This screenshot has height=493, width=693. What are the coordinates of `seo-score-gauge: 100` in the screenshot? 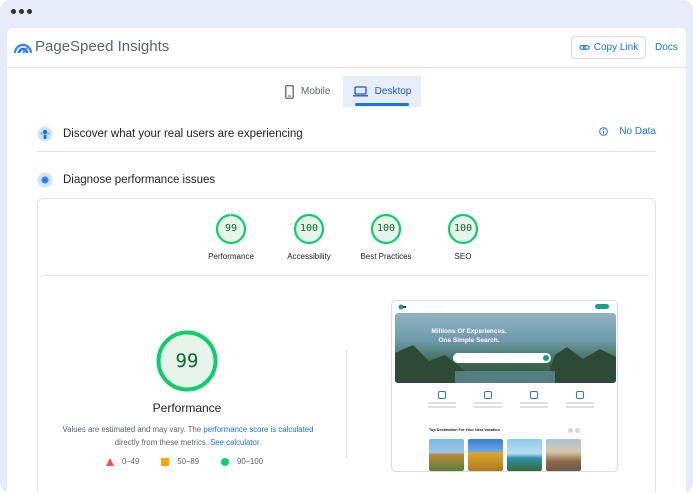 It's located at (463, 229).